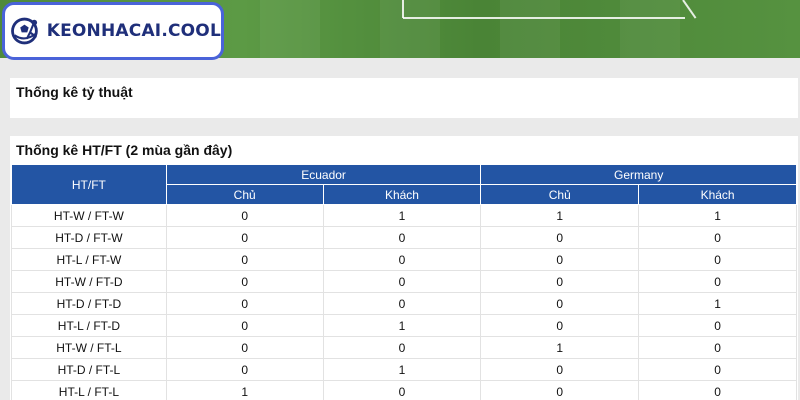 The width and height of the screenshot is (800, 400). I want to click on row-label: HT-D / FT-W, so click(89, 237).